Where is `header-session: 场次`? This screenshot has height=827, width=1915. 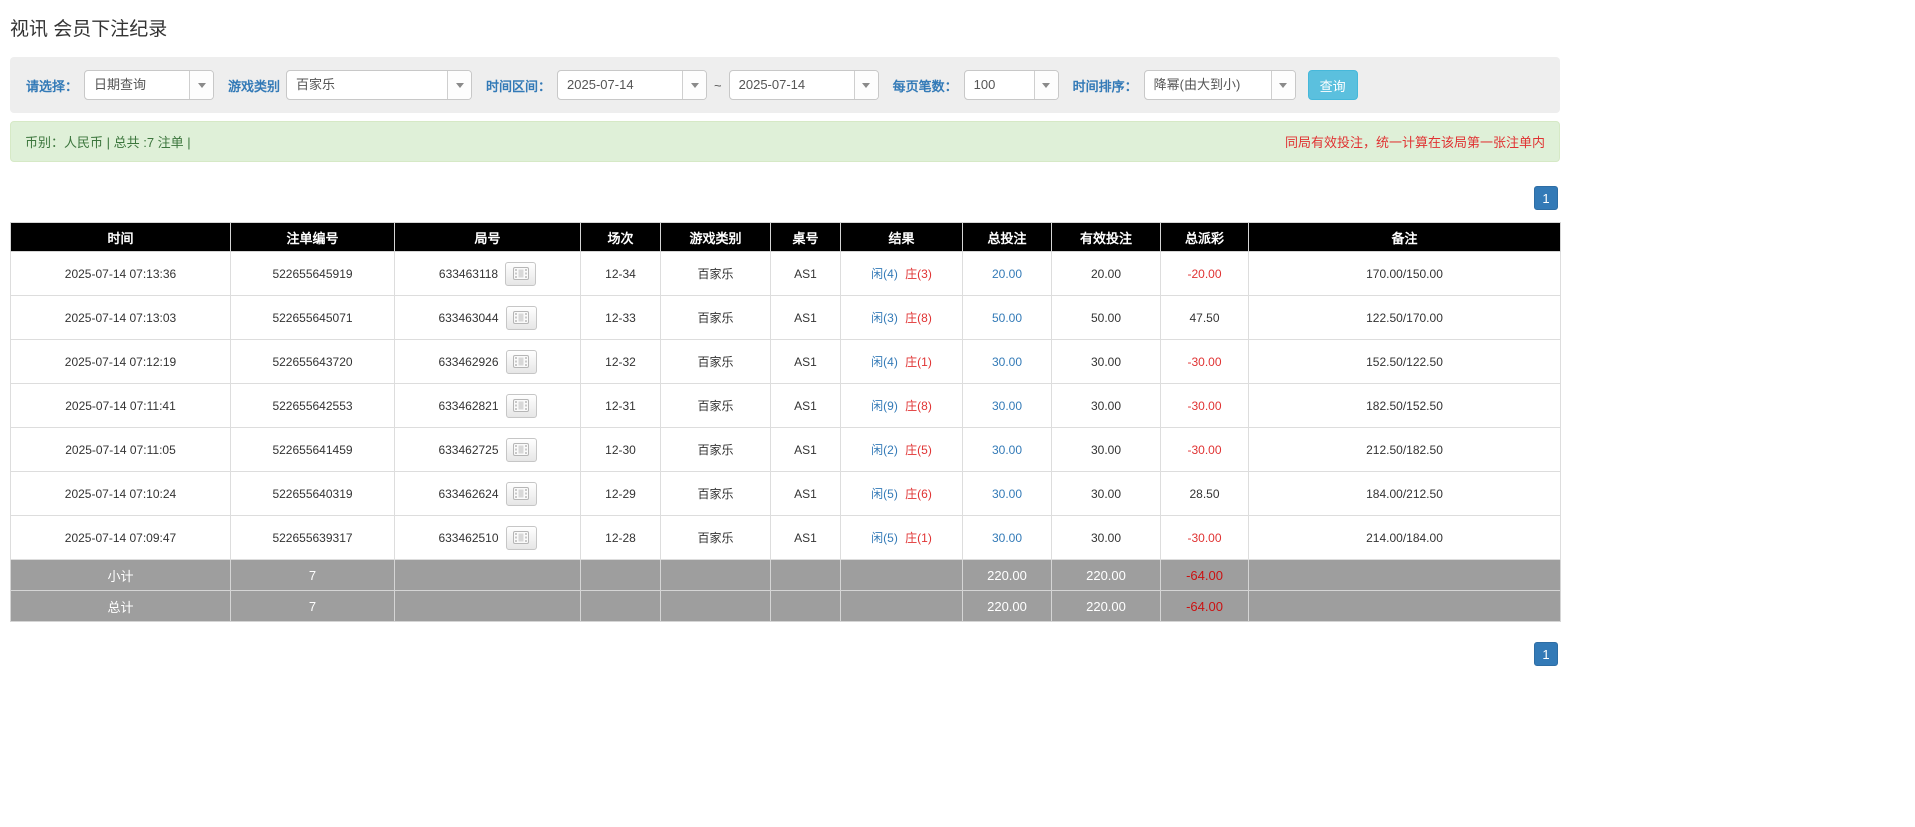
header-session: 场次 is located at coordinates (620, 237).